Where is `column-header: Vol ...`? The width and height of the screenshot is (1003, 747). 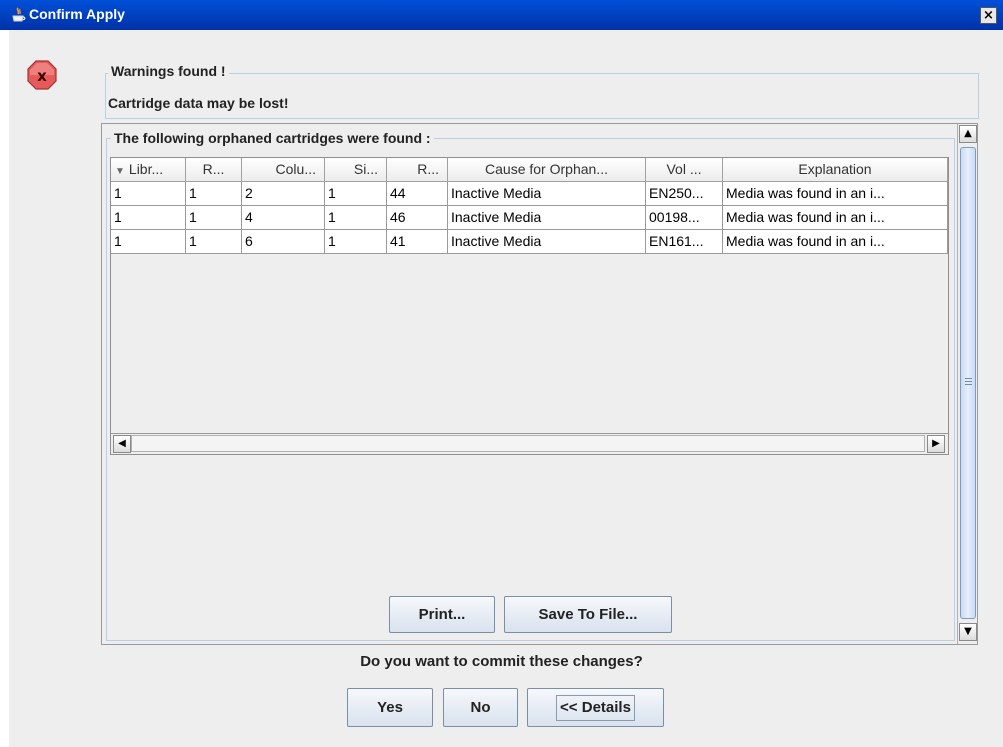
column-header: Vol ... is located at coordinates (684, 170).